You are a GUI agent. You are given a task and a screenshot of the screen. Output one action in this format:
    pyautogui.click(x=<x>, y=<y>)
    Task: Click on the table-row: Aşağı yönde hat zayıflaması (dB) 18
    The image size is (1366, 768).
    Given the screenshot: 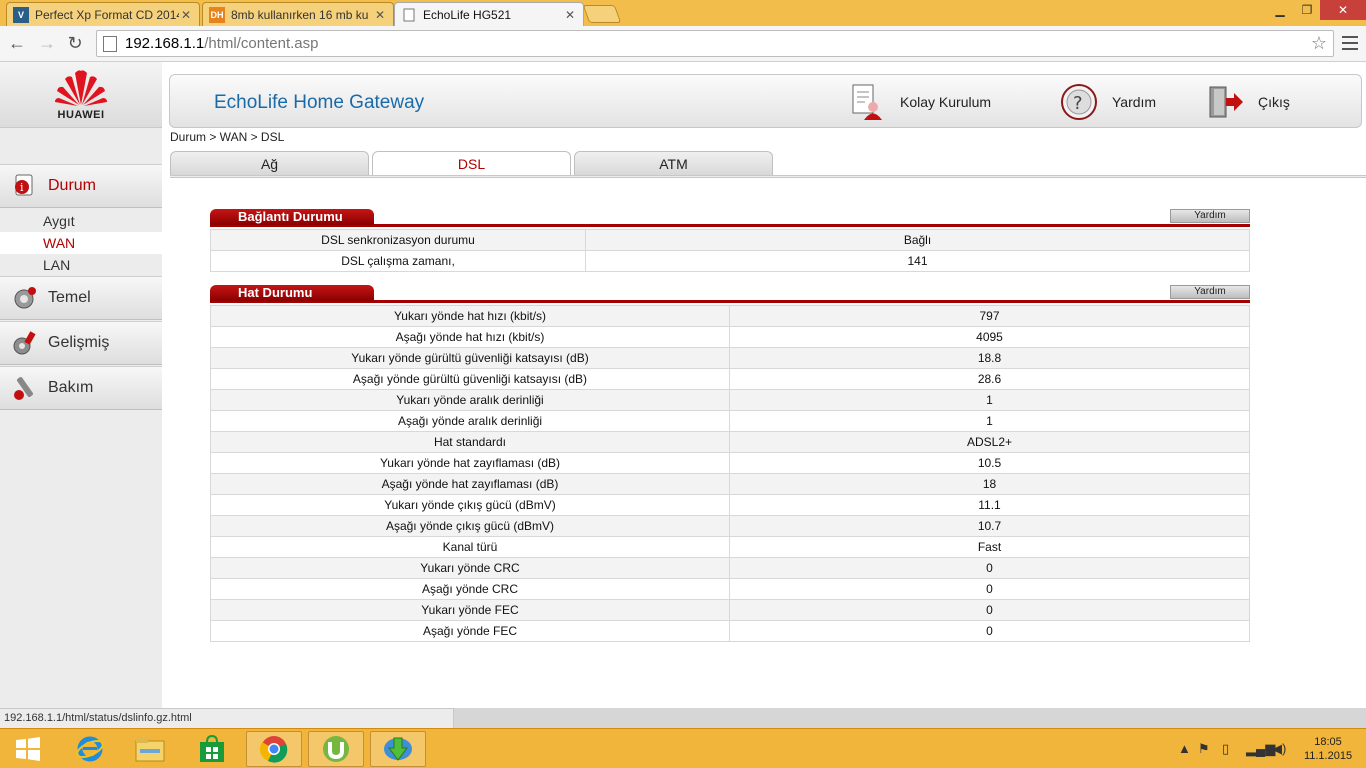 What is the action you would take?
    pyautogui.click(x=730, y=484)
    